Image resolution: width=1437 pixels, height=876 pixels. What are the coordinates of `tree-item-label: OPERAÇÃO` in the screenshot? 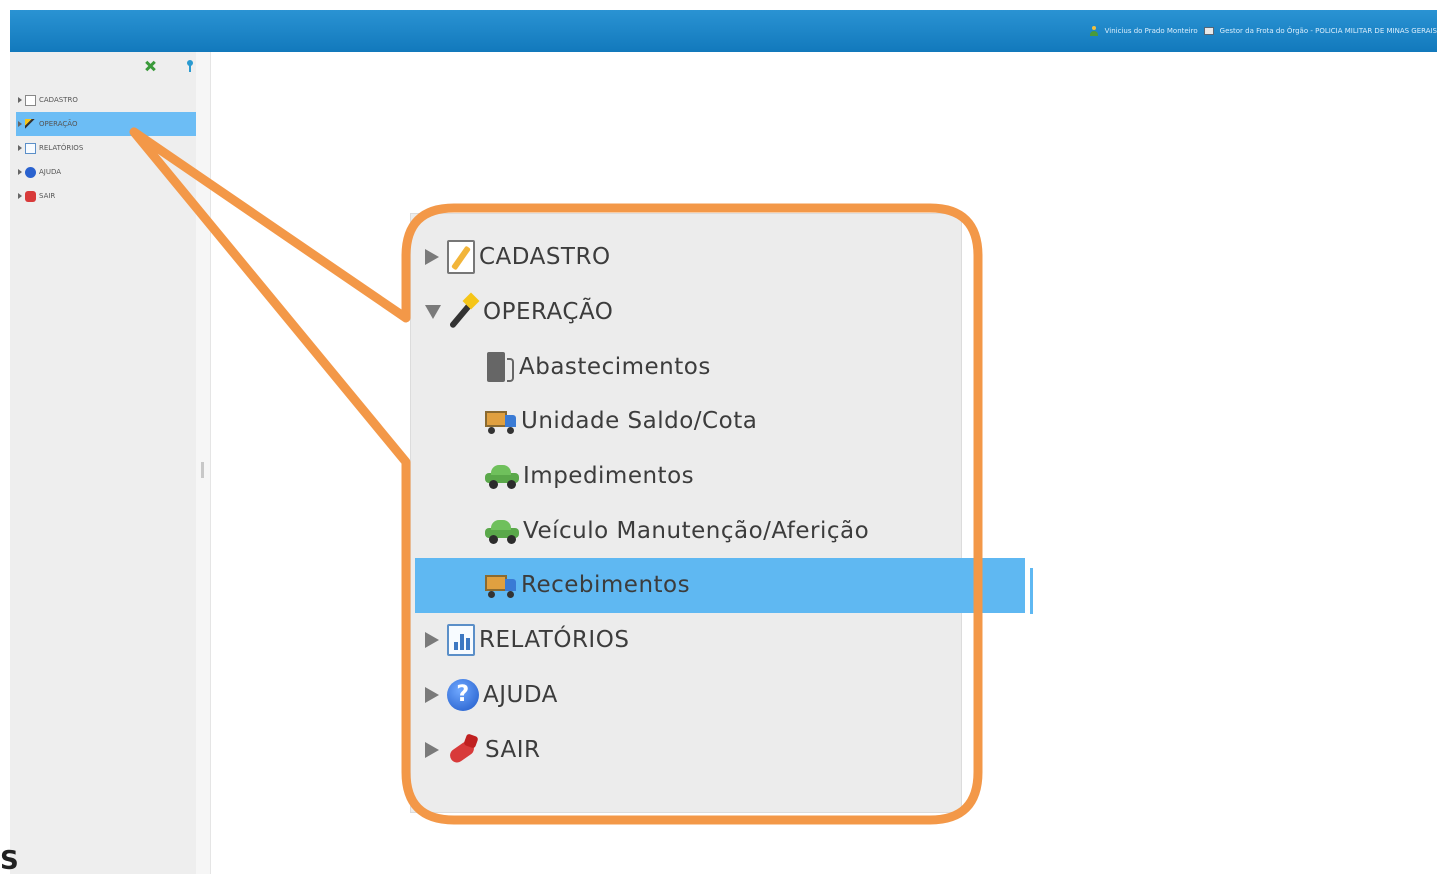 It's located at (58, 124).